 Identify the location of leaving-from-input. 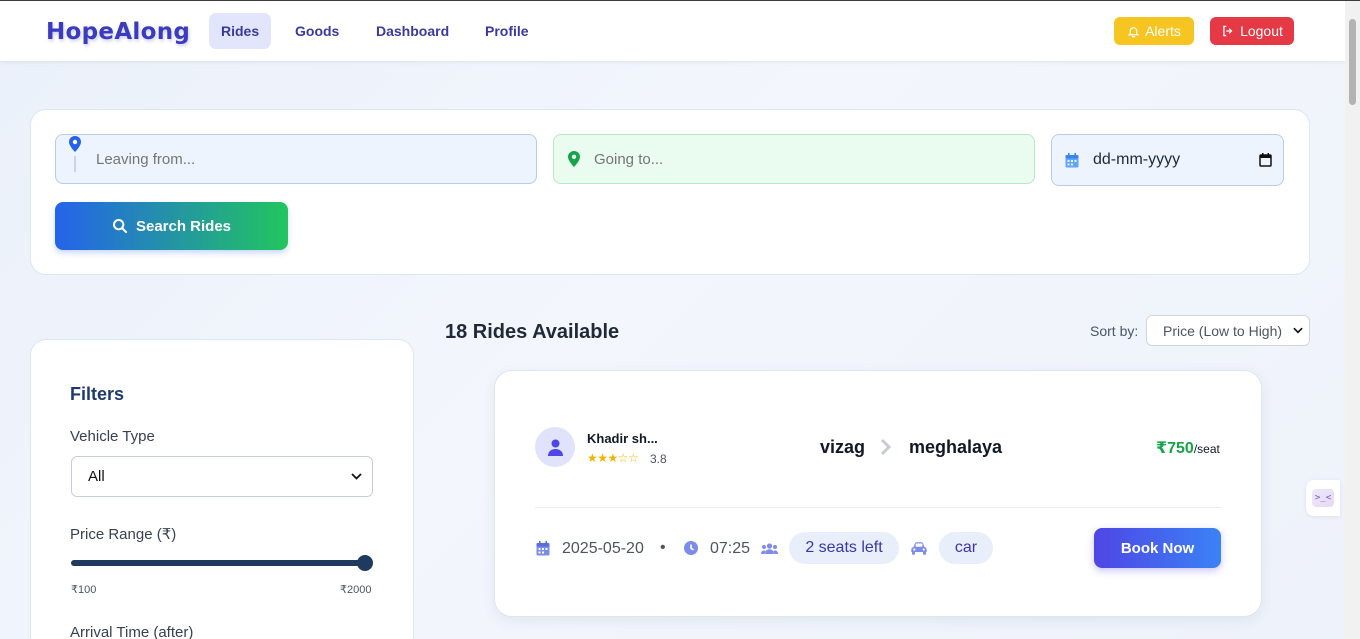
(316, 159).